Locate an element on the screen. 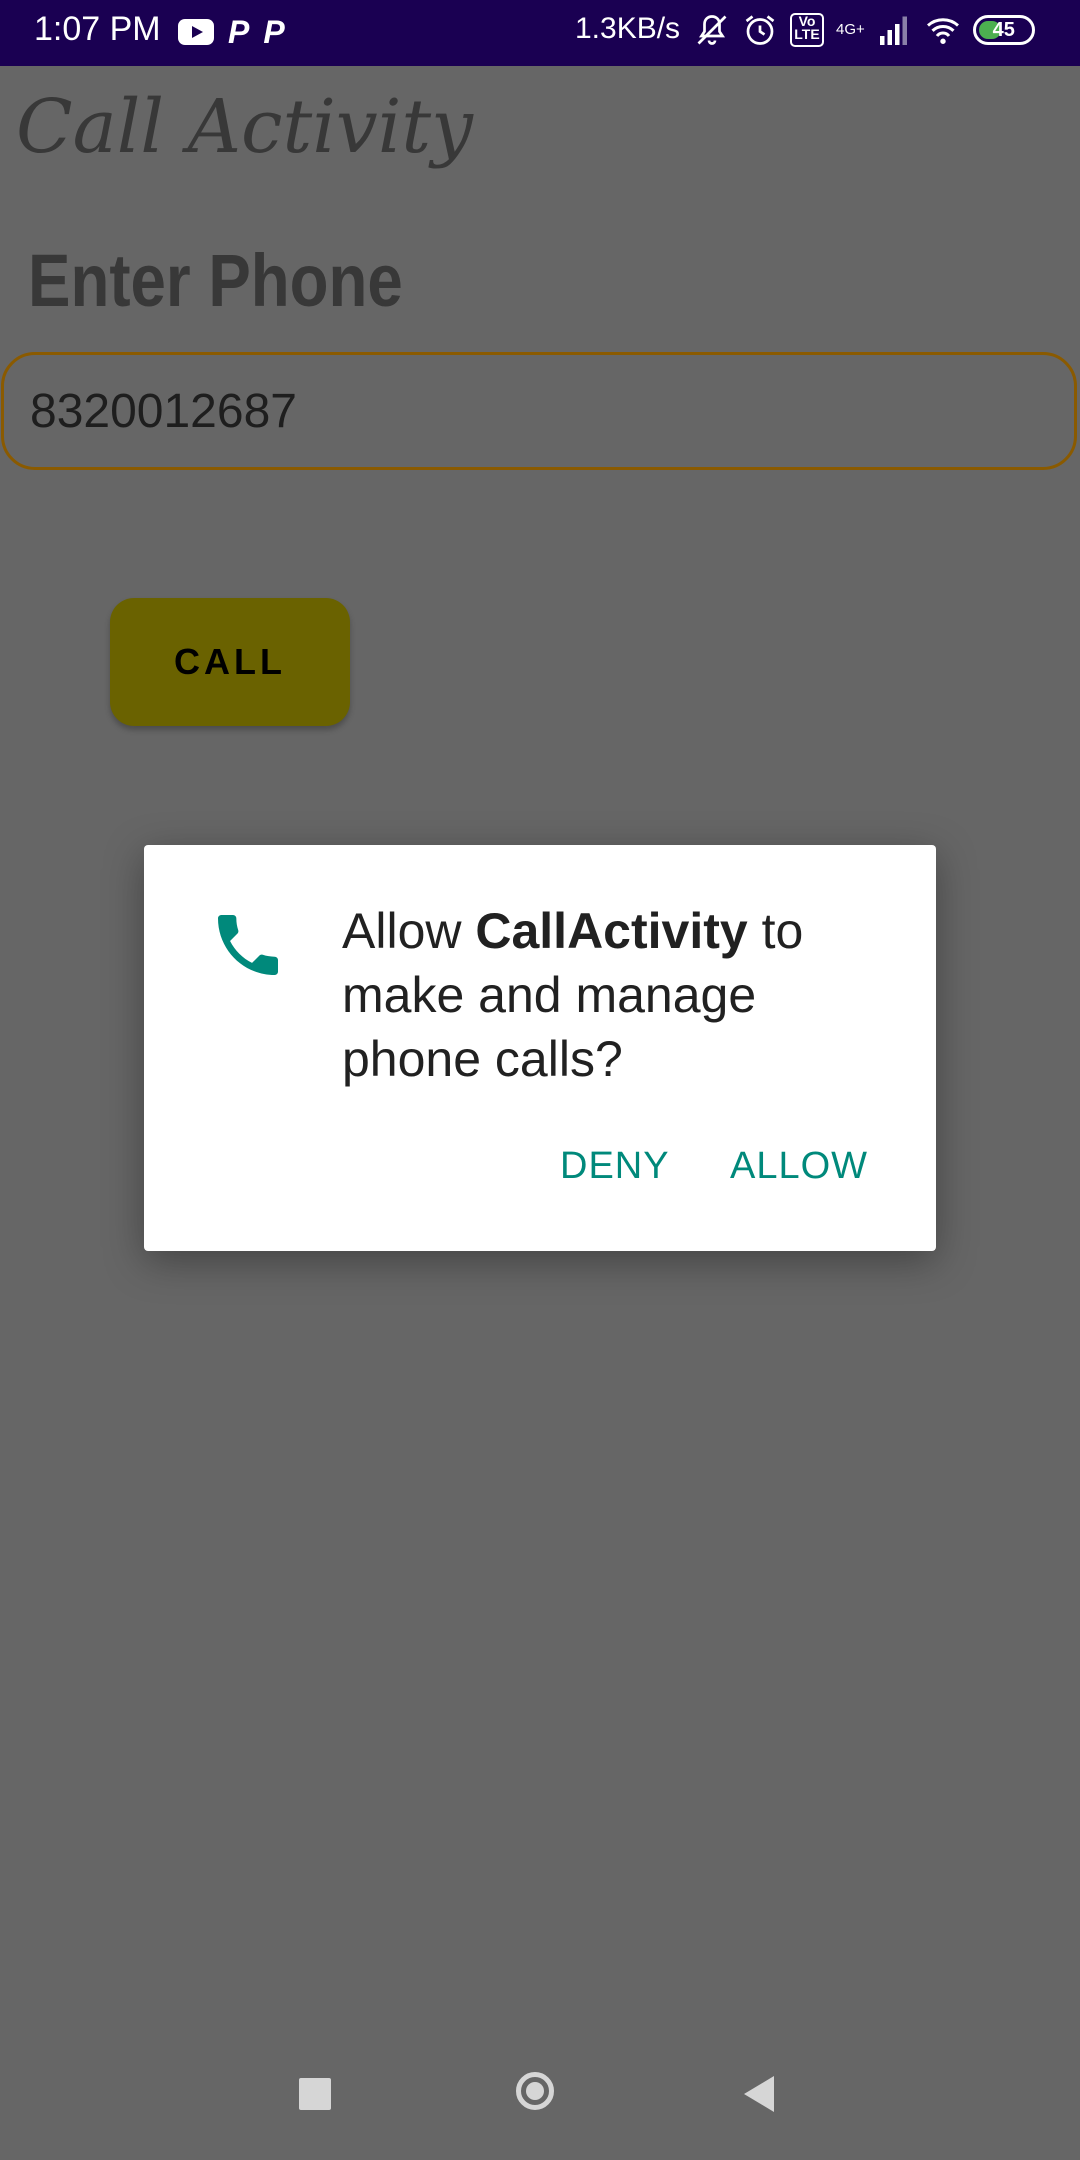  phone-label: Enter Phone is located at coordinates (215, 280).